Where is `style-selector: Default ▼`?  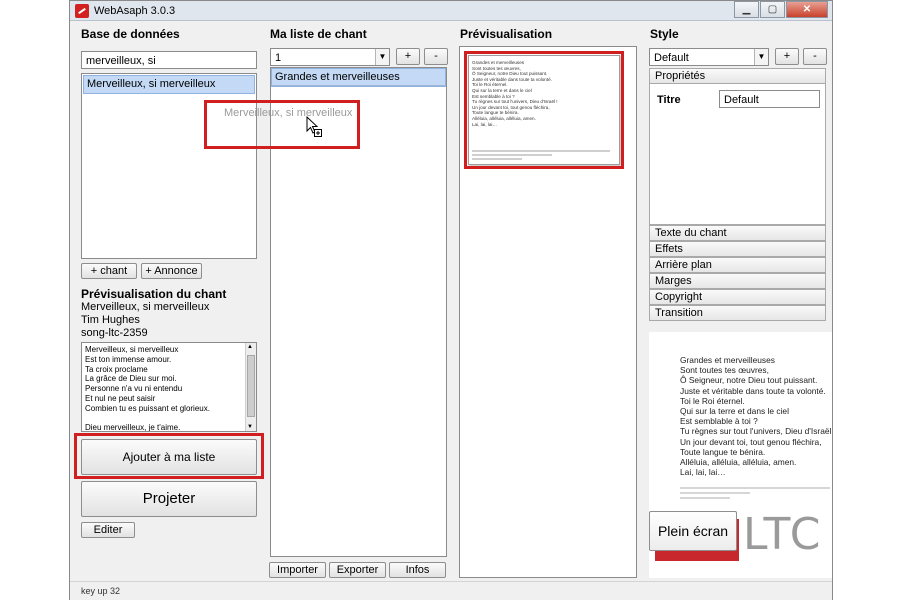 style-selector: Default ▼ is located at coordinates (709, 57).